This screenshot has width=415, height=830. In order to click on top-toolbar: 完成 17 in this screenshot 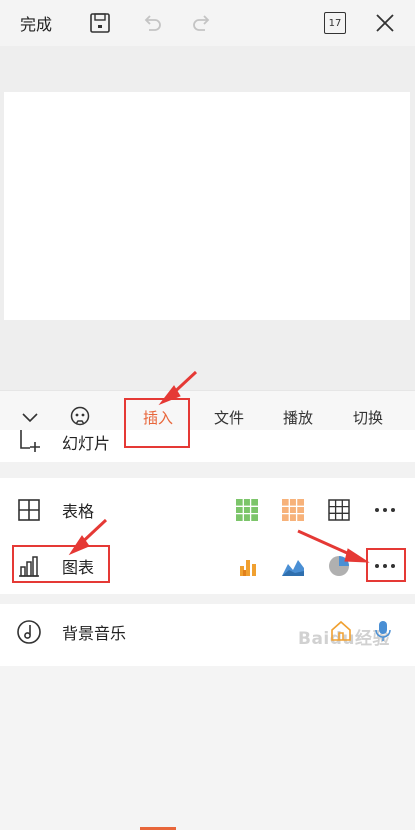, I will do `click(207, 23)`.